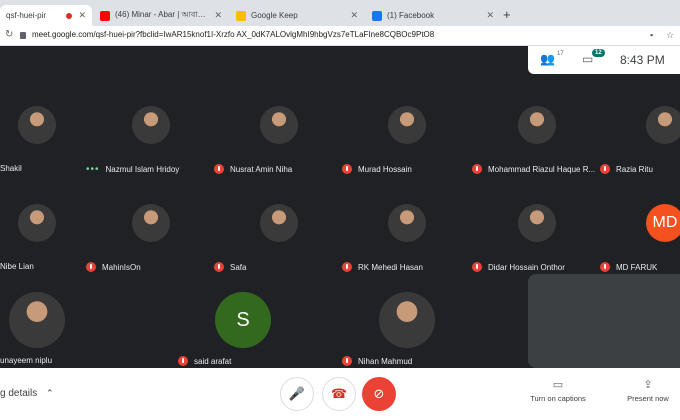 The image size is (680, 420). What do you see at coordinates (238, 267) in the screenshot?
I see `participant-name: Safa` at bounding box center [238, 267].